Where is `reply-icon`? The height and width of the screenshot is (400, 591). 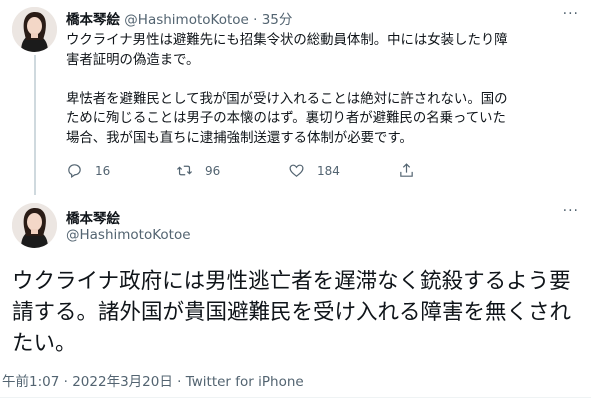 reply-icon is located at coordinates (74, 171).